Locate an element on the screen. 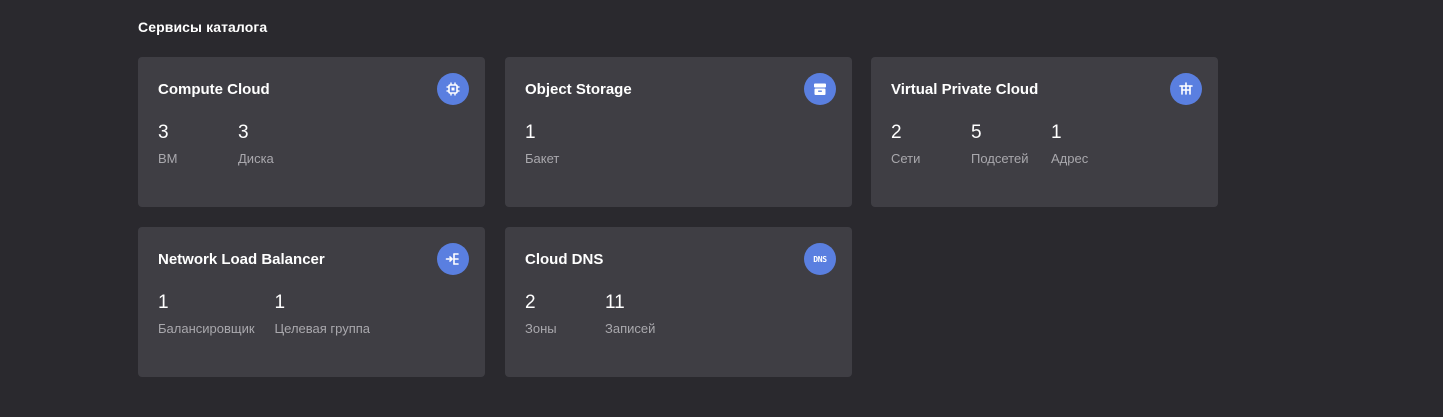 Image resolution: width=1443 pixels, height=417 pixels. metrics: 1 Бакет is located at coordinates (565, 144).